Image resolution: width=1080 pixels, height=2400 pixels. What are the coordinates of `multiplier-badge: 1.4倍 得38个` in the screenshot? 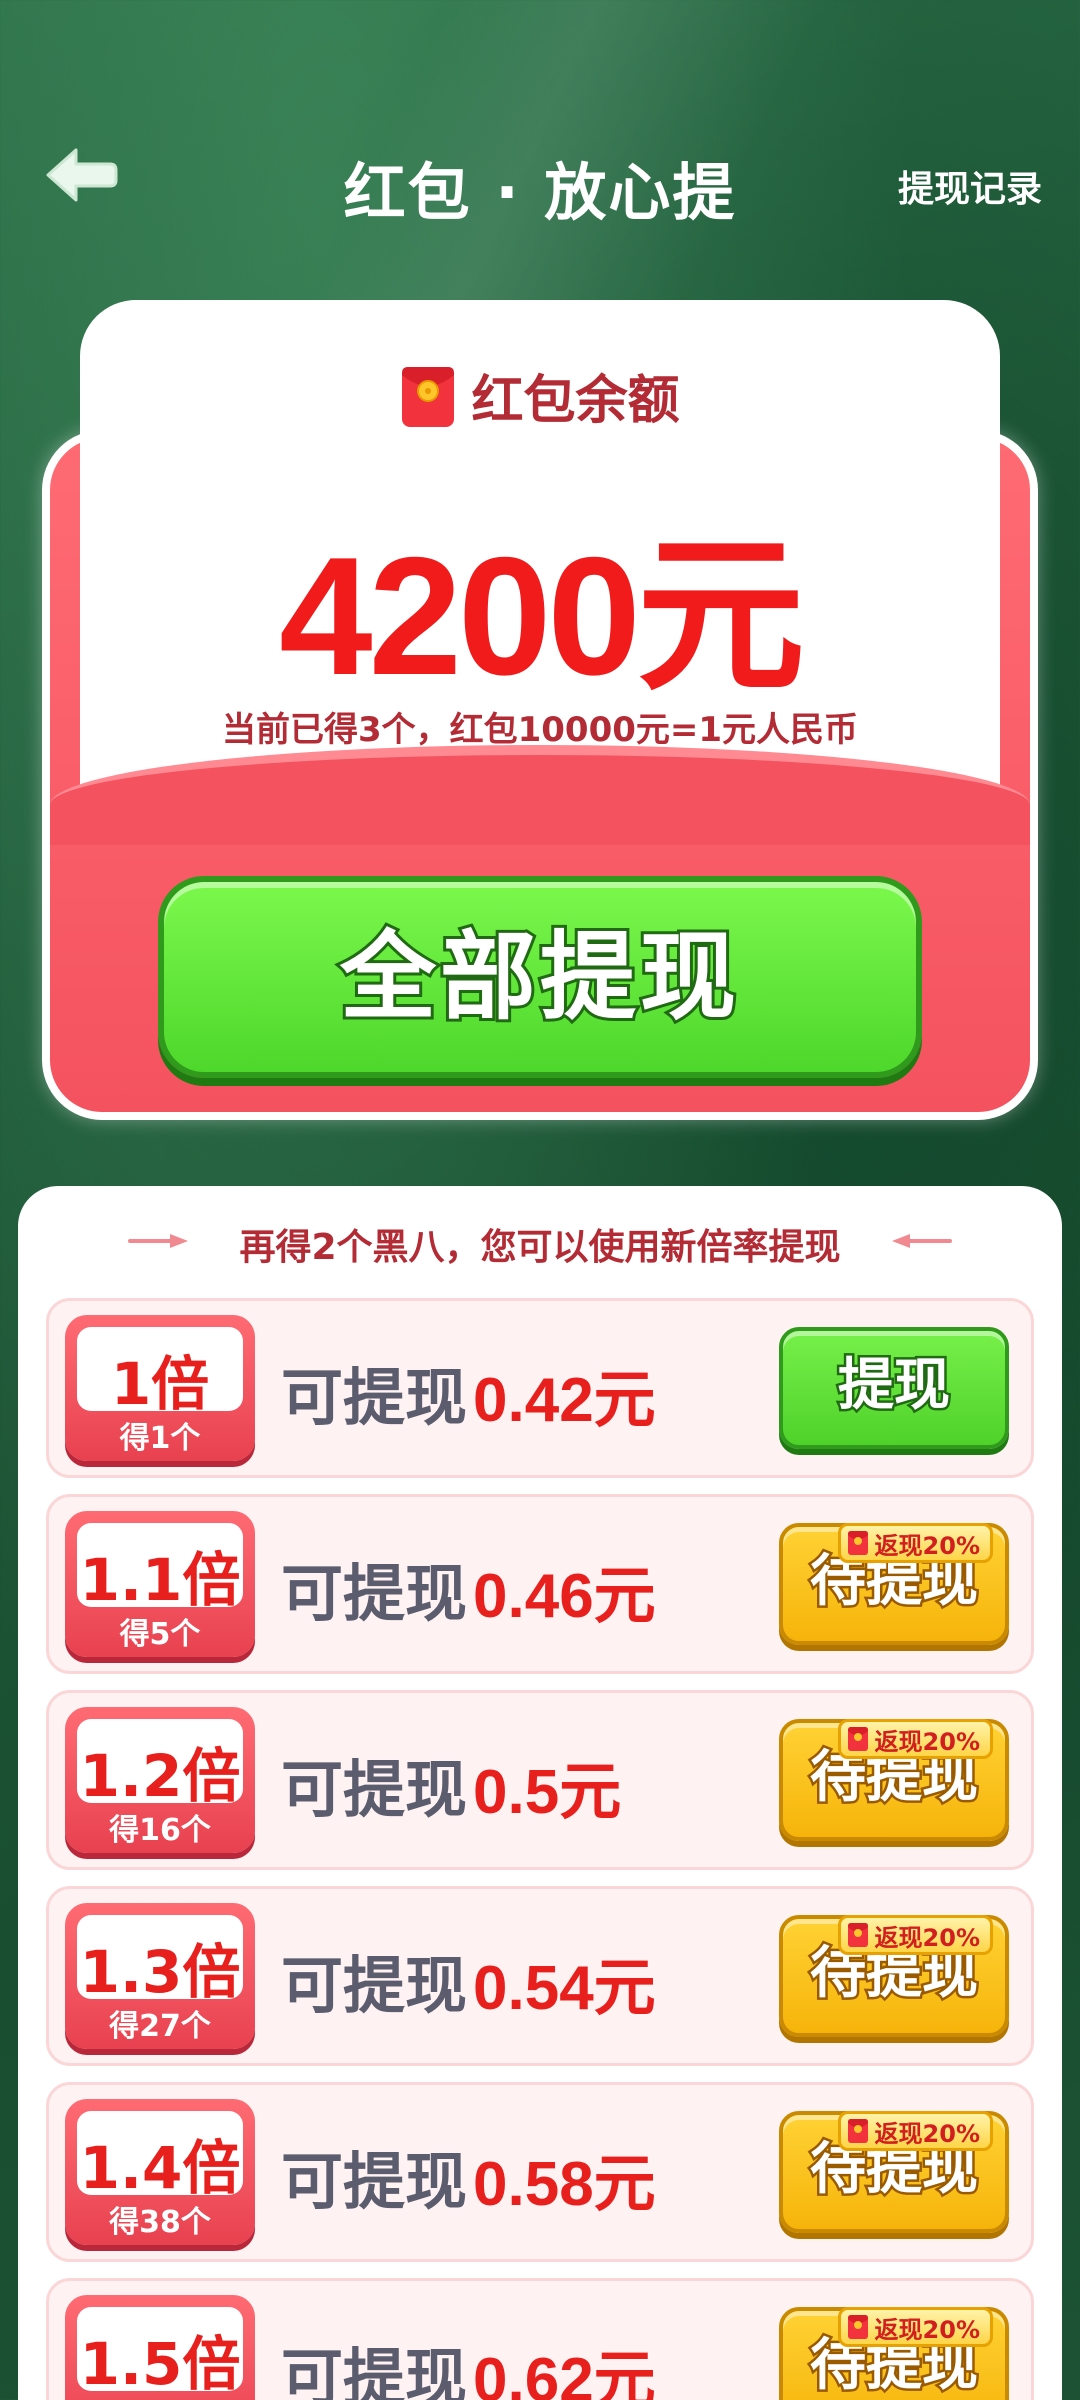 It's located at (160, 2172).